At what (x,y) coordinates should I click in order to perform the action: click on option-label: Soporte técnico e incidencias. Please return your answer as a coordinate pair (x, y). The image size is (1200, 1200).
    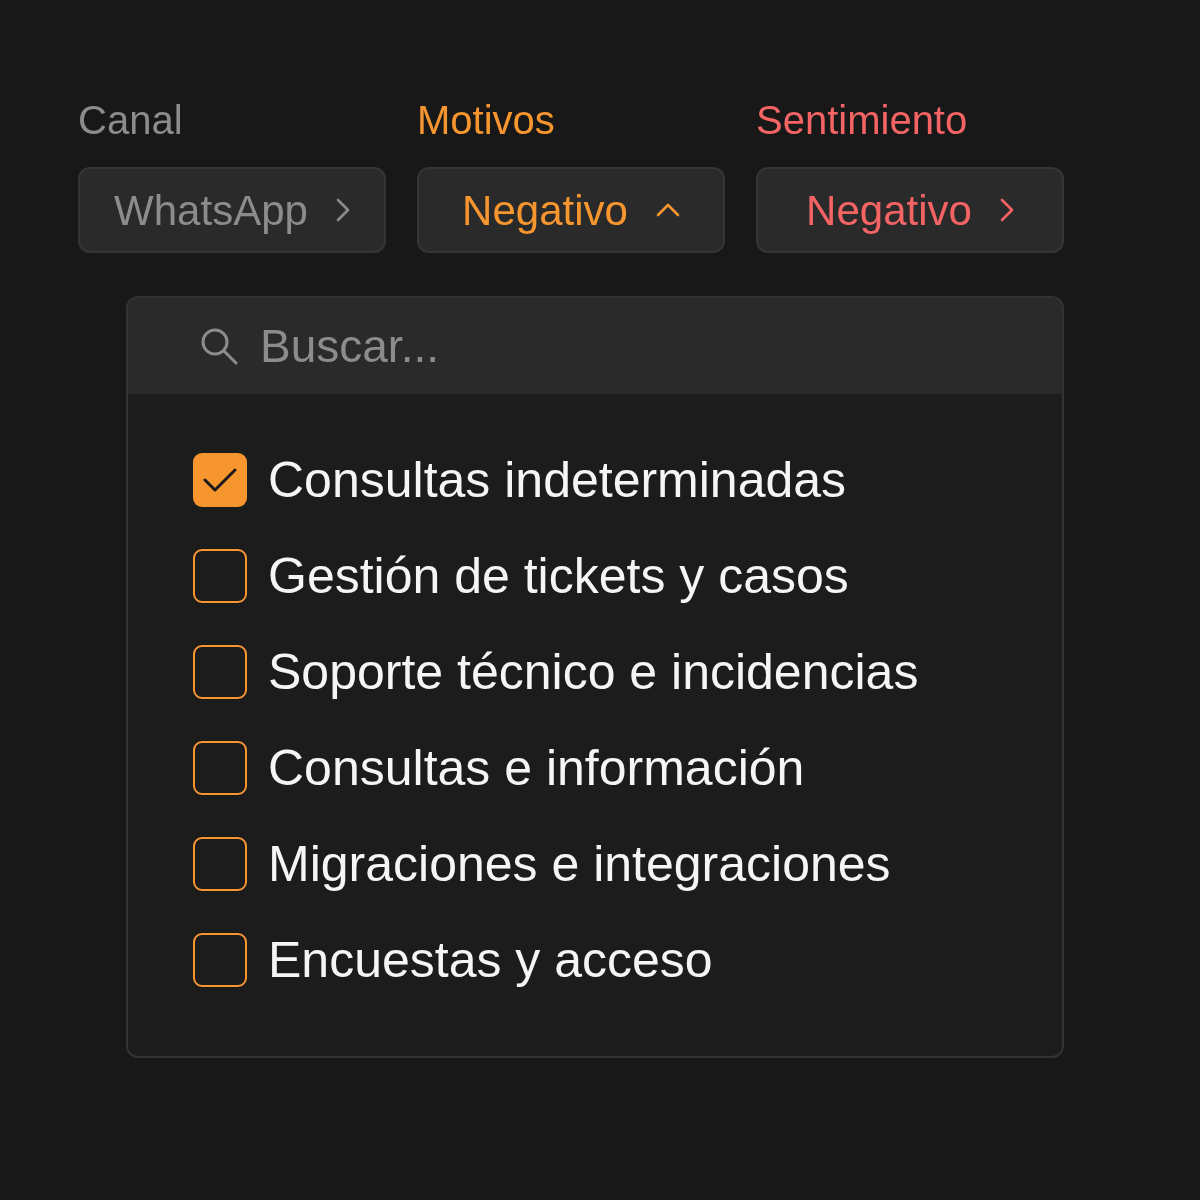
    Looking at the image, I should click on (593, 672).